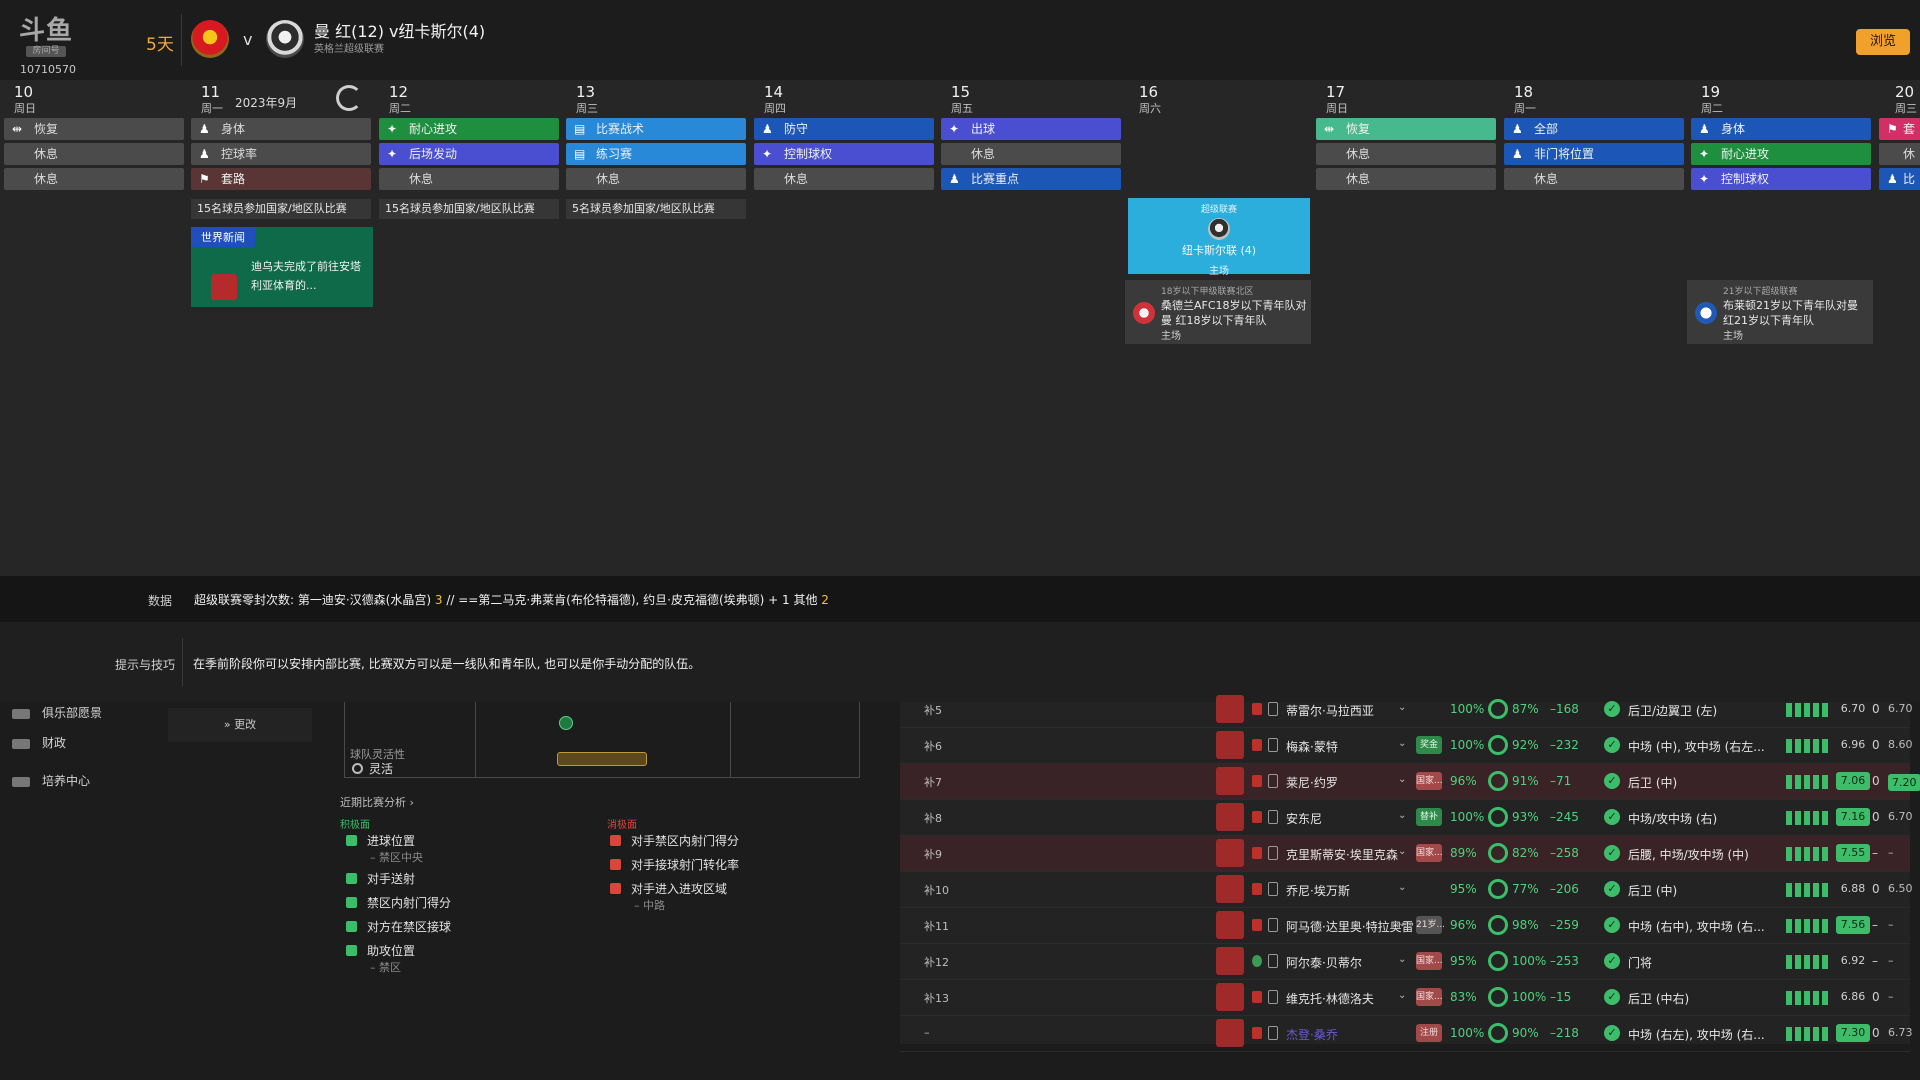 The height and width of the screenshot is (1080, 1920). I want to click on flexibility-value: 灵活, so click(372, 768).